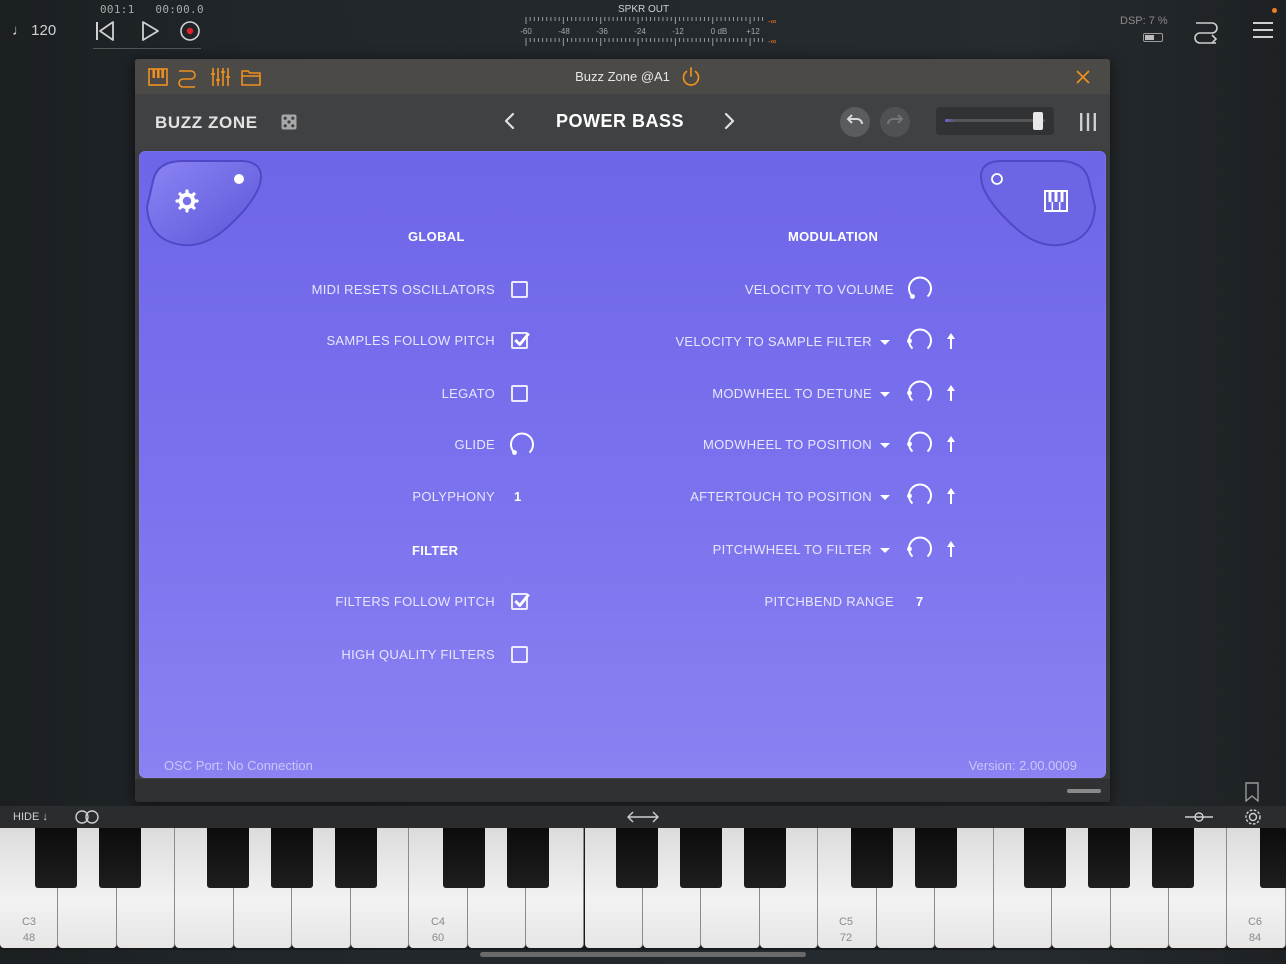 This screenshot has width=1286, height=964. Describe the element at coordinates (1263, 30) in the screenshot. I see `menu-icon` at that location.